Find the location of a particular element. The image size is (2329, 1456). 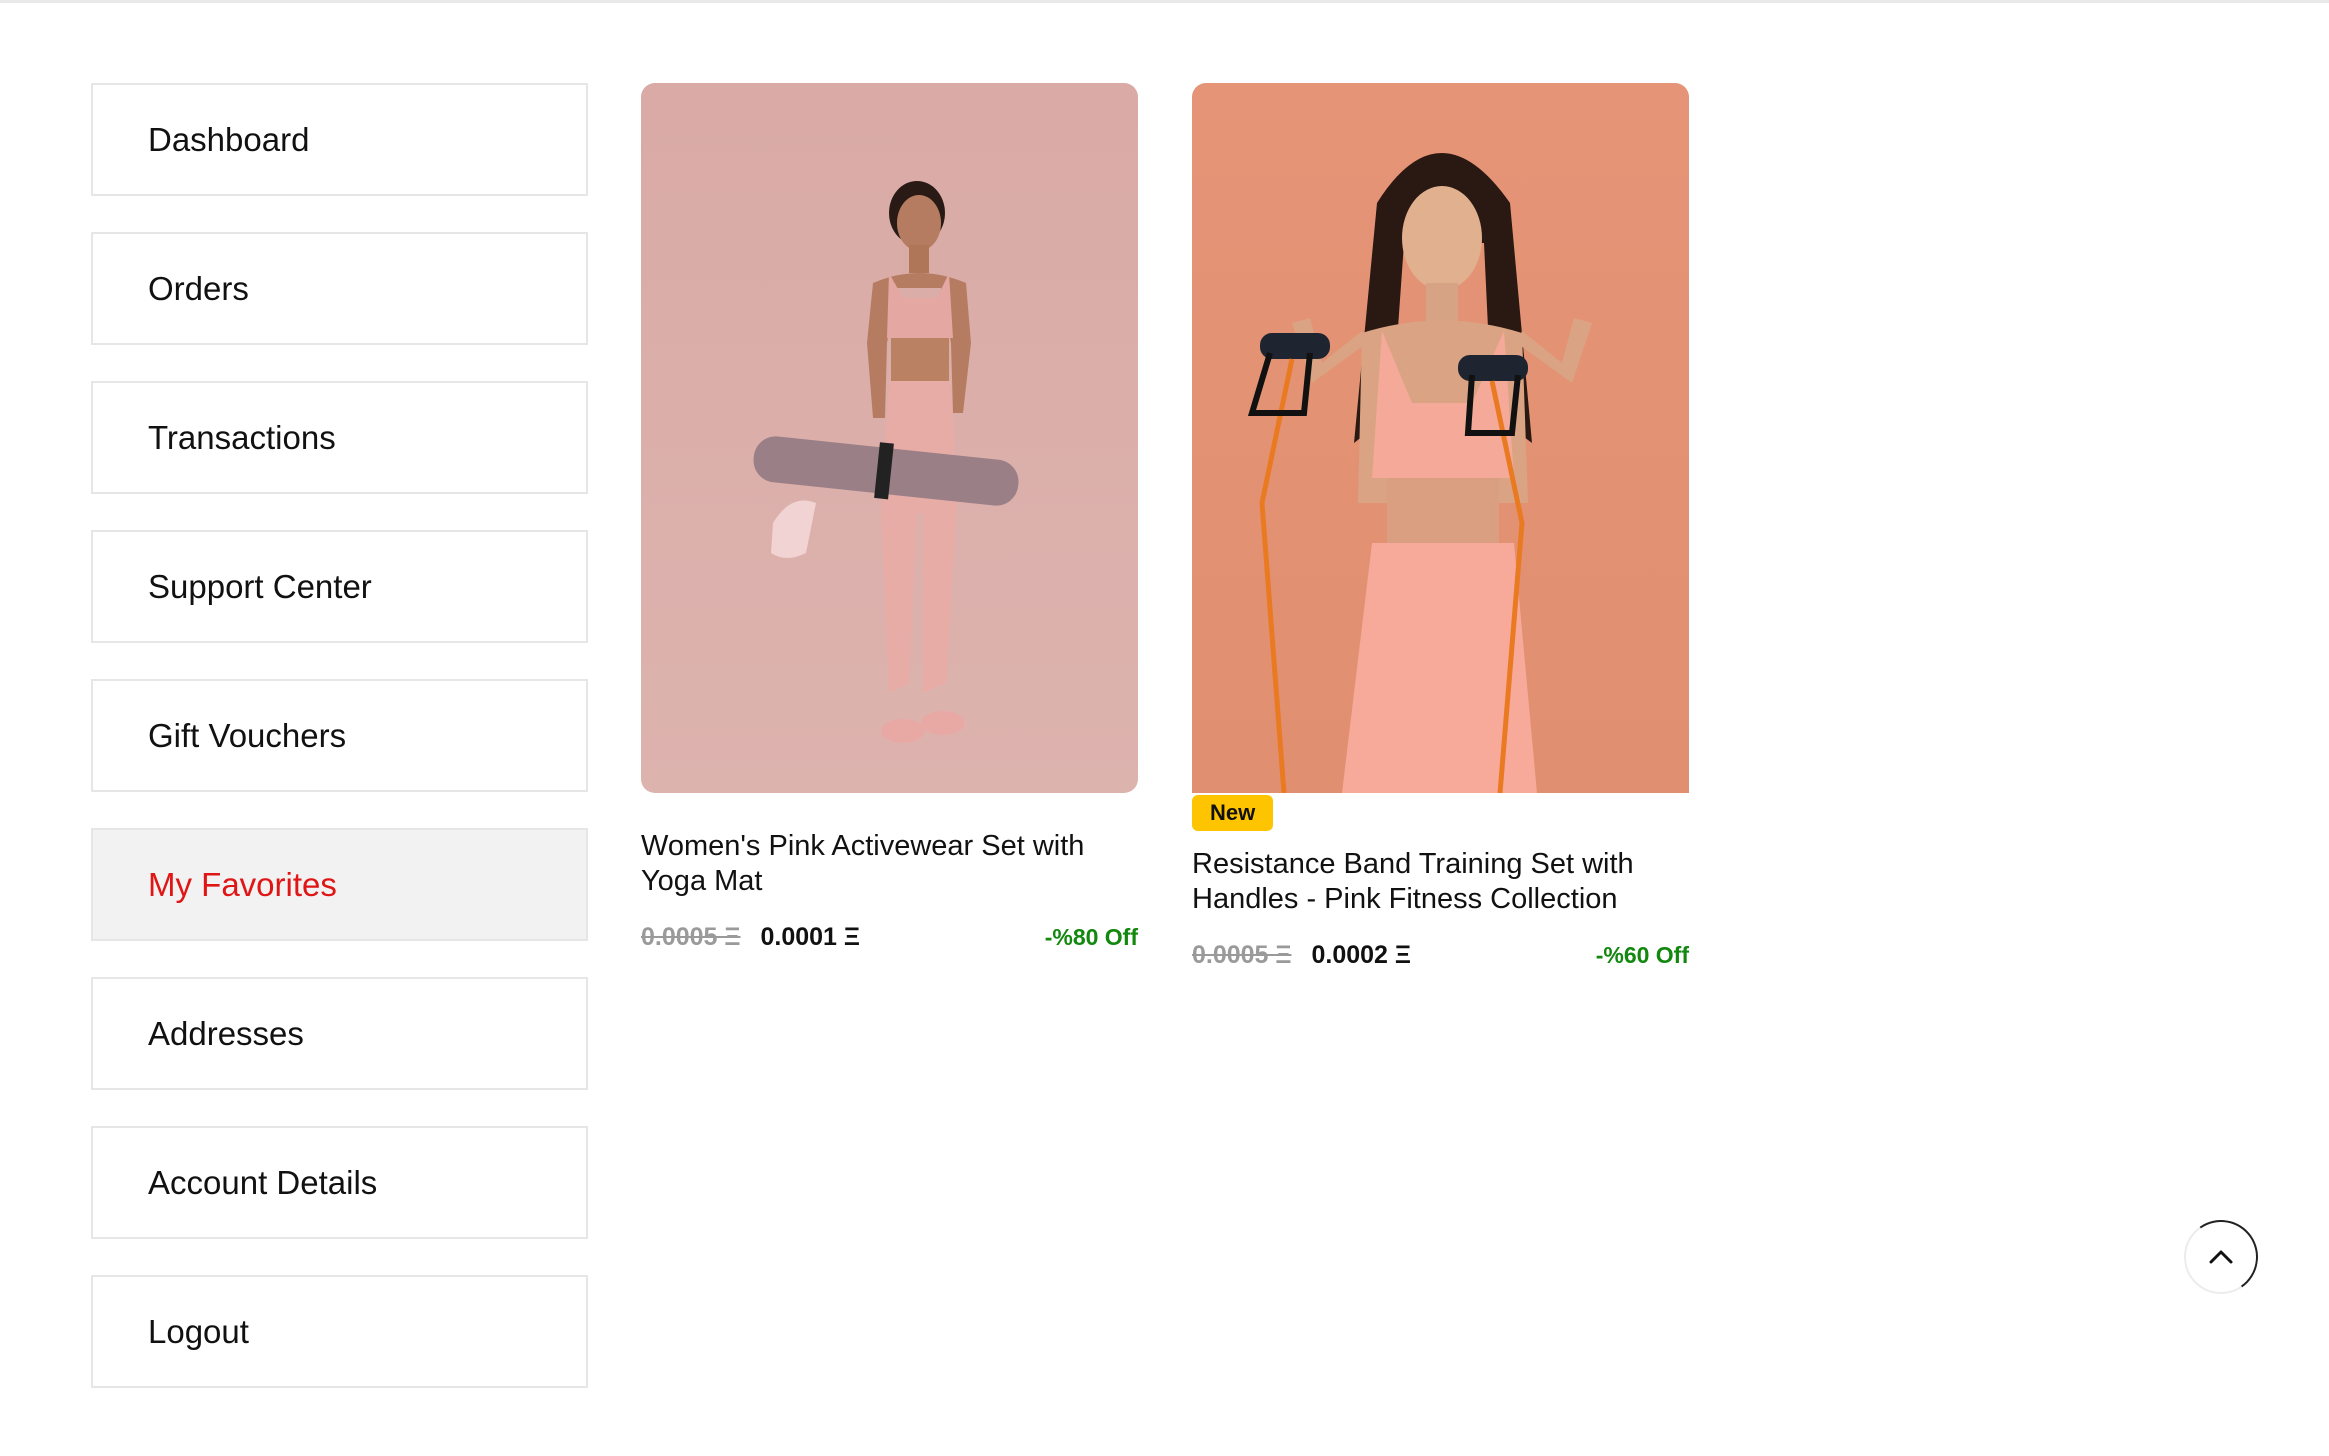

scroll-to-top-button is located at coordinates (2221, 1257).